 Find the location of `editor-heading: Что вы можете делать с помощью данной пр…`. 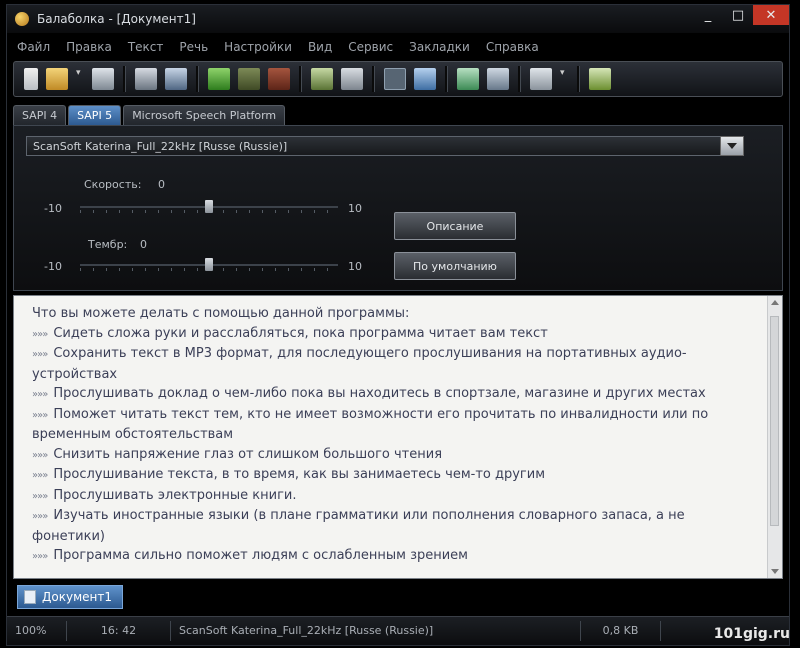

editor-heading: Что вы можете делать с помощью данной пр… is located at coordinates (221, 313).